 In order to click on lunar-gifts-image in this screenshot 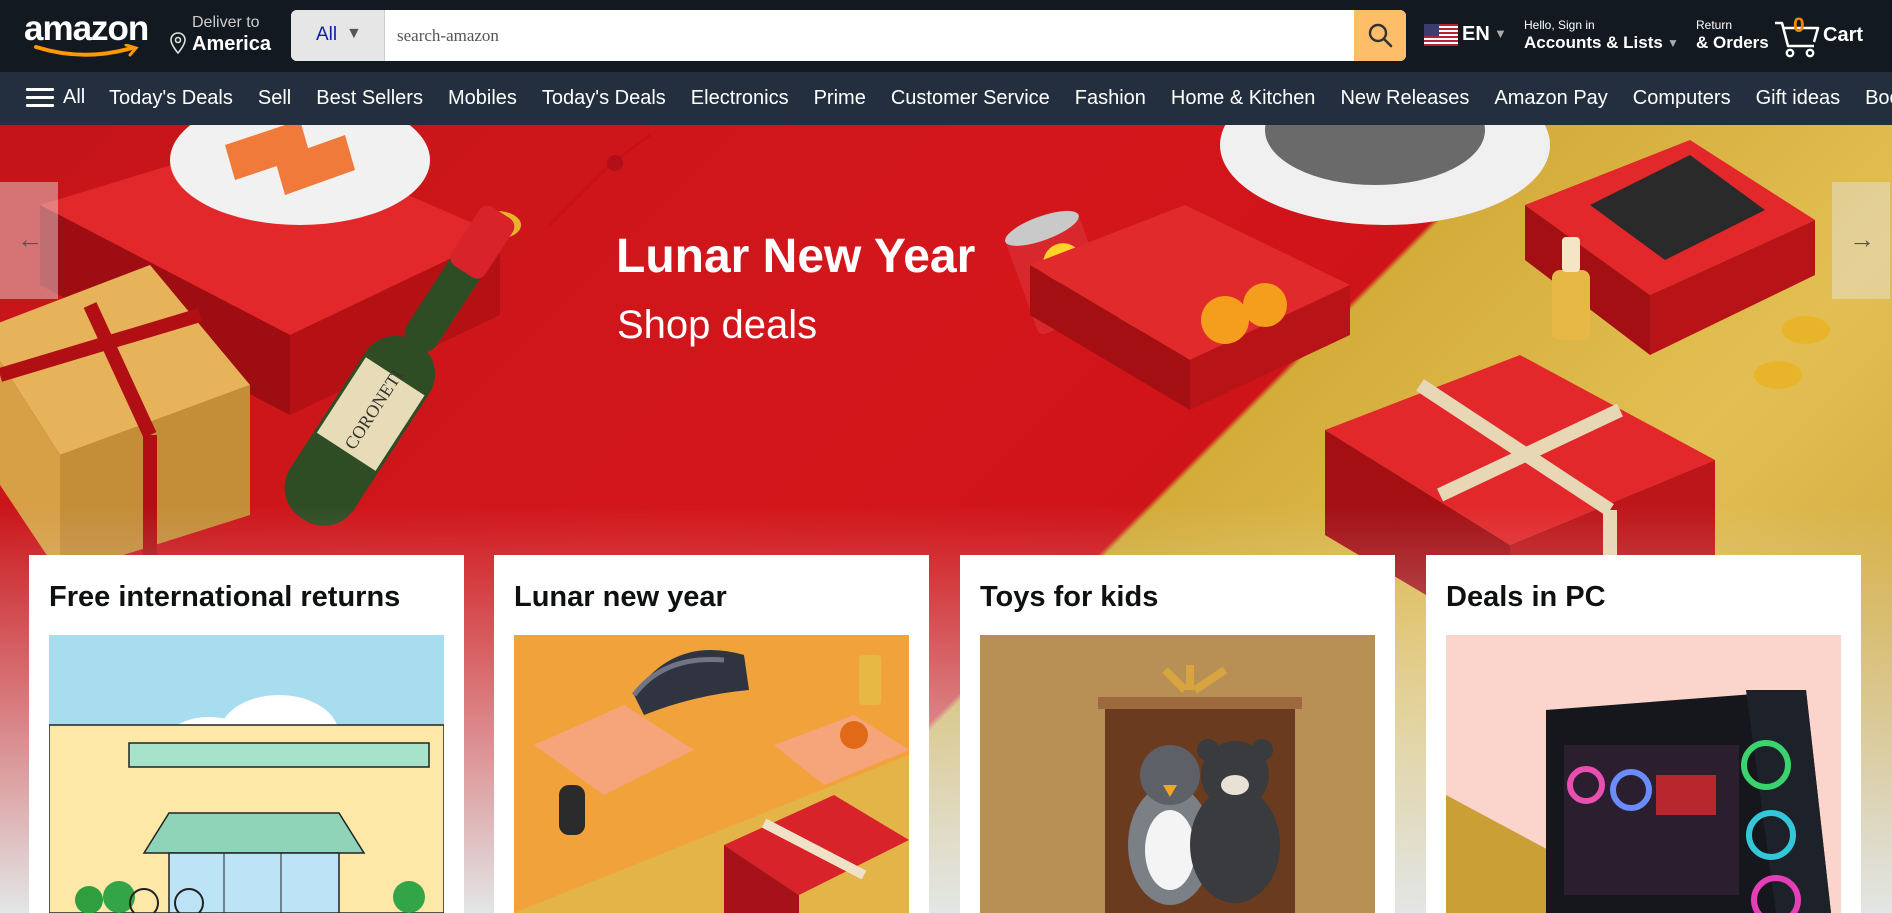, I will do `click(711, 774)`.